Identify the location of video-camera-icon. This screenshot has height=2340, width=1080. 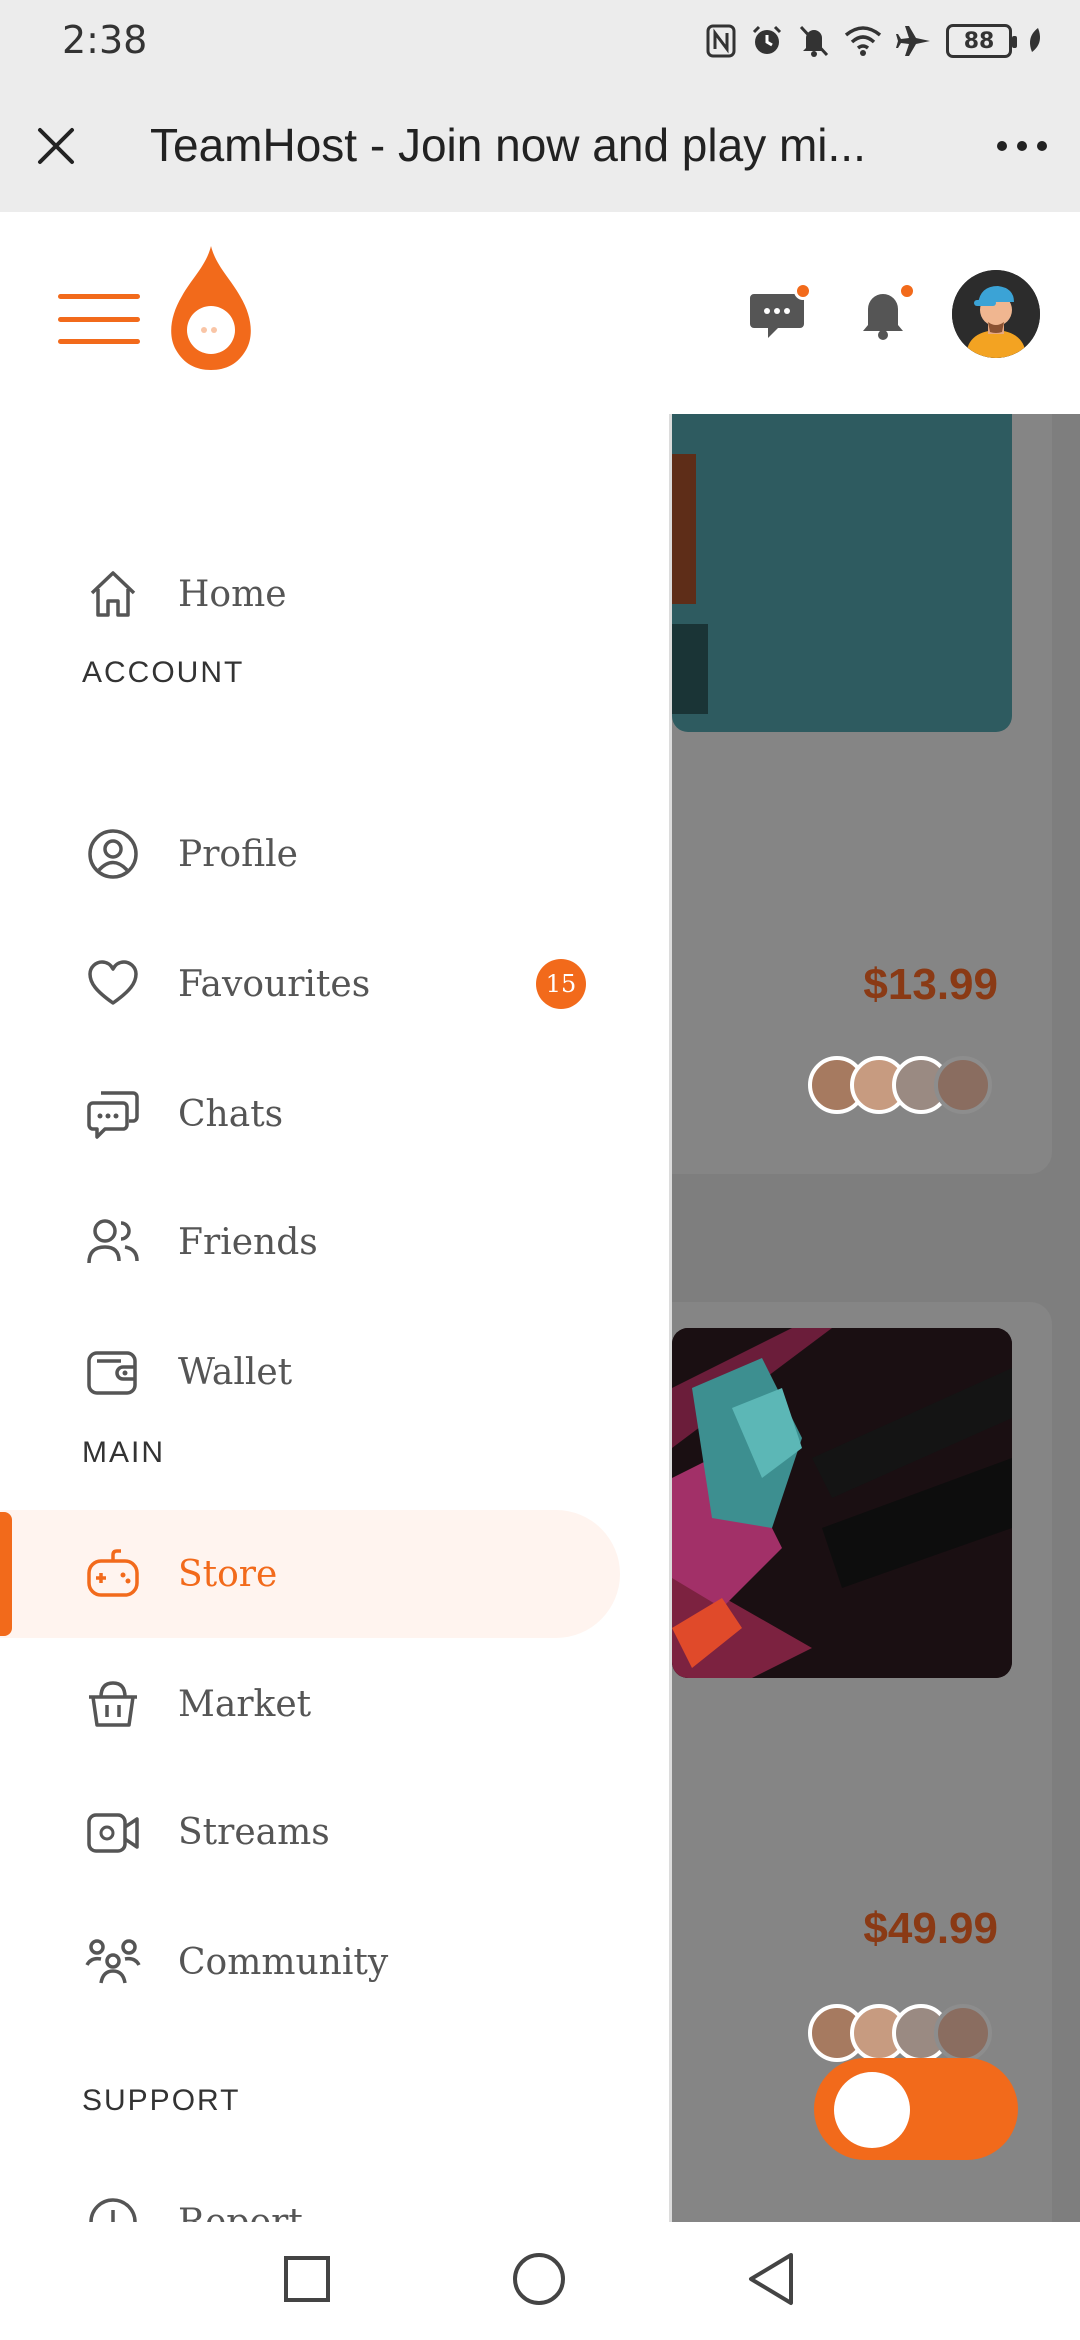
(113, 1832).